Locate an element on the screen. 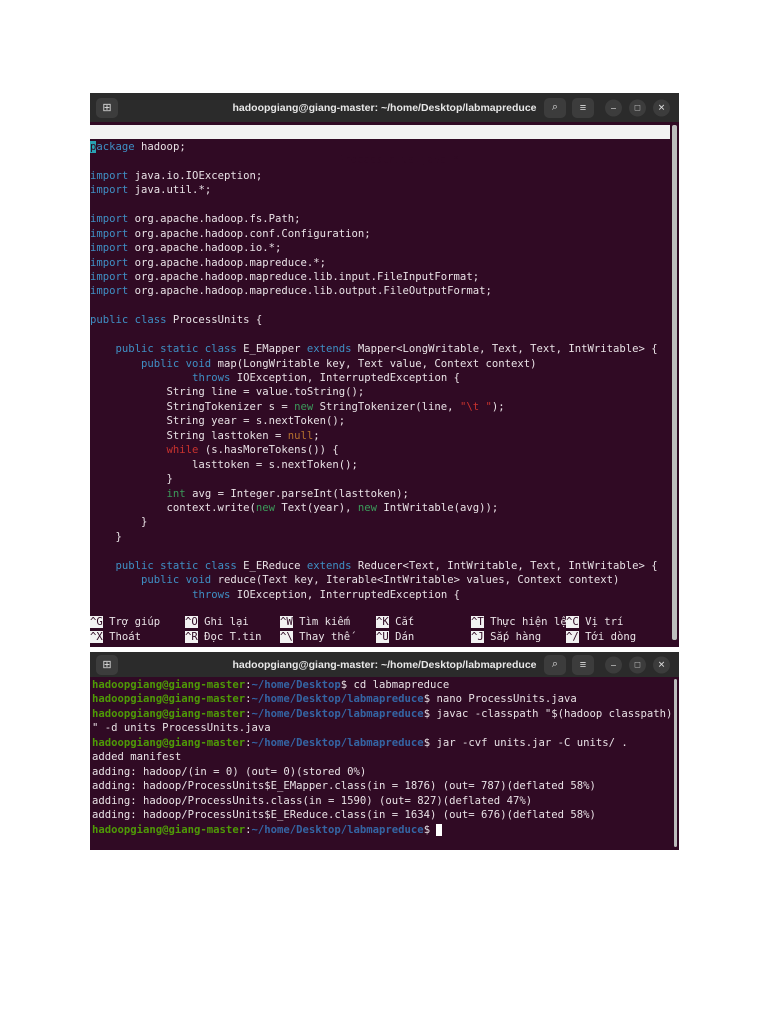  code-line: import java.io.IOException; is located at coordinates (374, 176).